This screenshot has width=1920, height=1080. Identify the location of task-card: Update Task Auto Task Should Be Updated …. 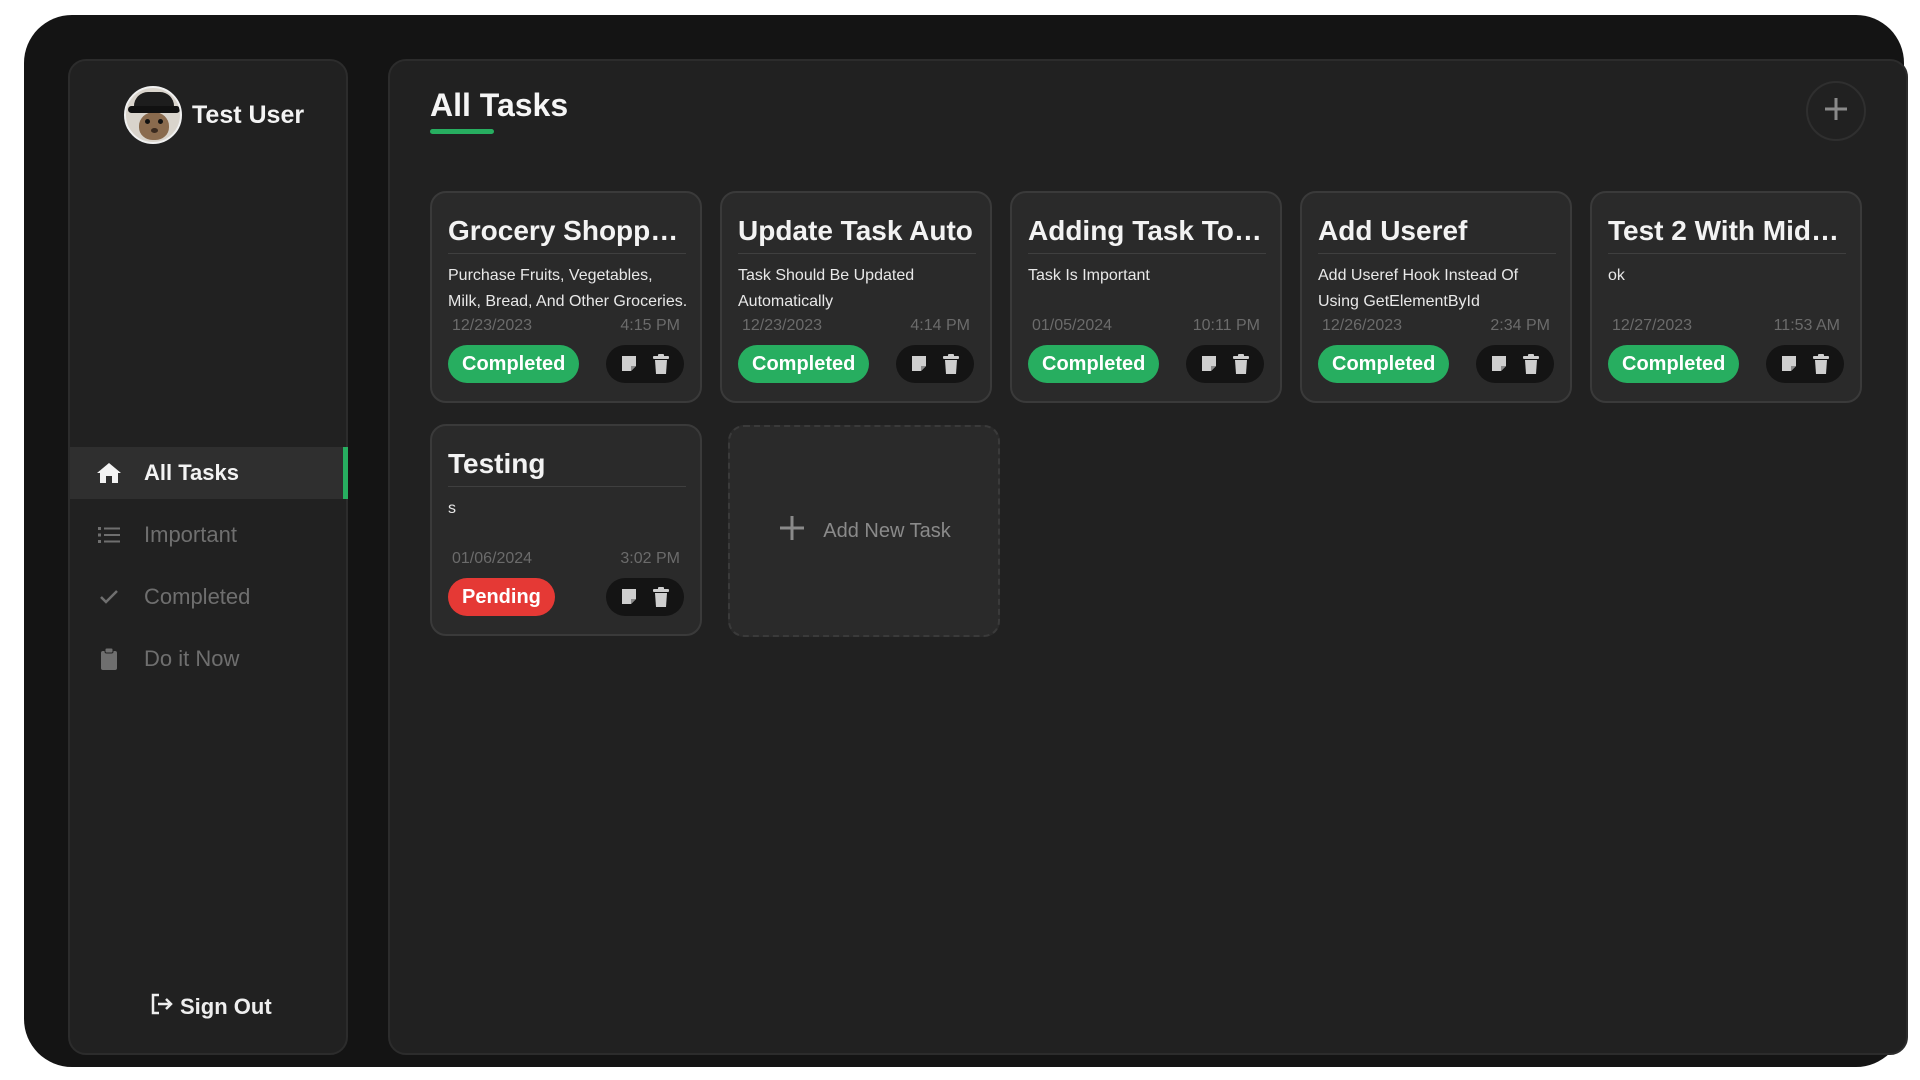
(856, 297).